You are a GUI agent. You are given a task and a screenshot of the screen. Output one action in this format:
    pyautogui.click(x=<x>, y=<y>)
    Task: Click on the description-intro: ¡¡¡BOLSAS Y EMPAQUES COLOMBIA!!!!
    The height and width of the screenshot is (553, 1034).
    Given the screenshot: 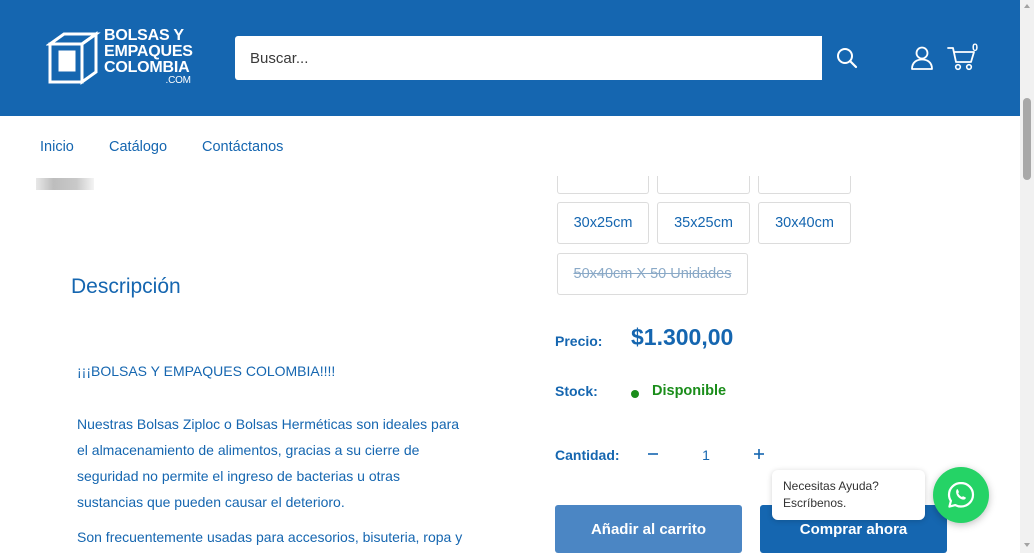 What is the action you would take?
    pyautogui.click(x=206, y=371)
    